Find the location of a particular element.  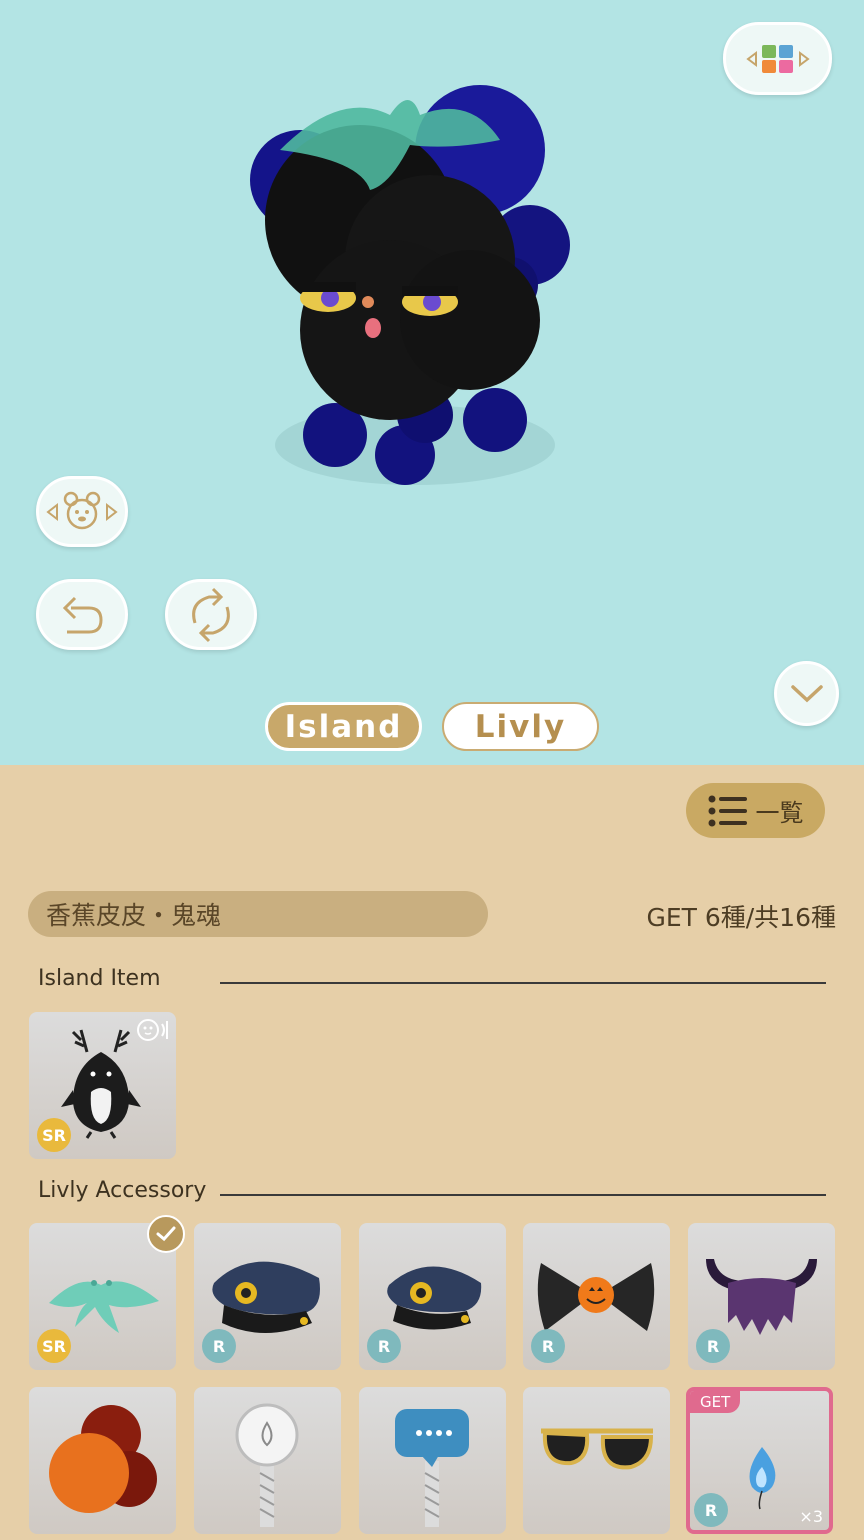

water-drop-sign-item is located at coordinates (267, 1465).